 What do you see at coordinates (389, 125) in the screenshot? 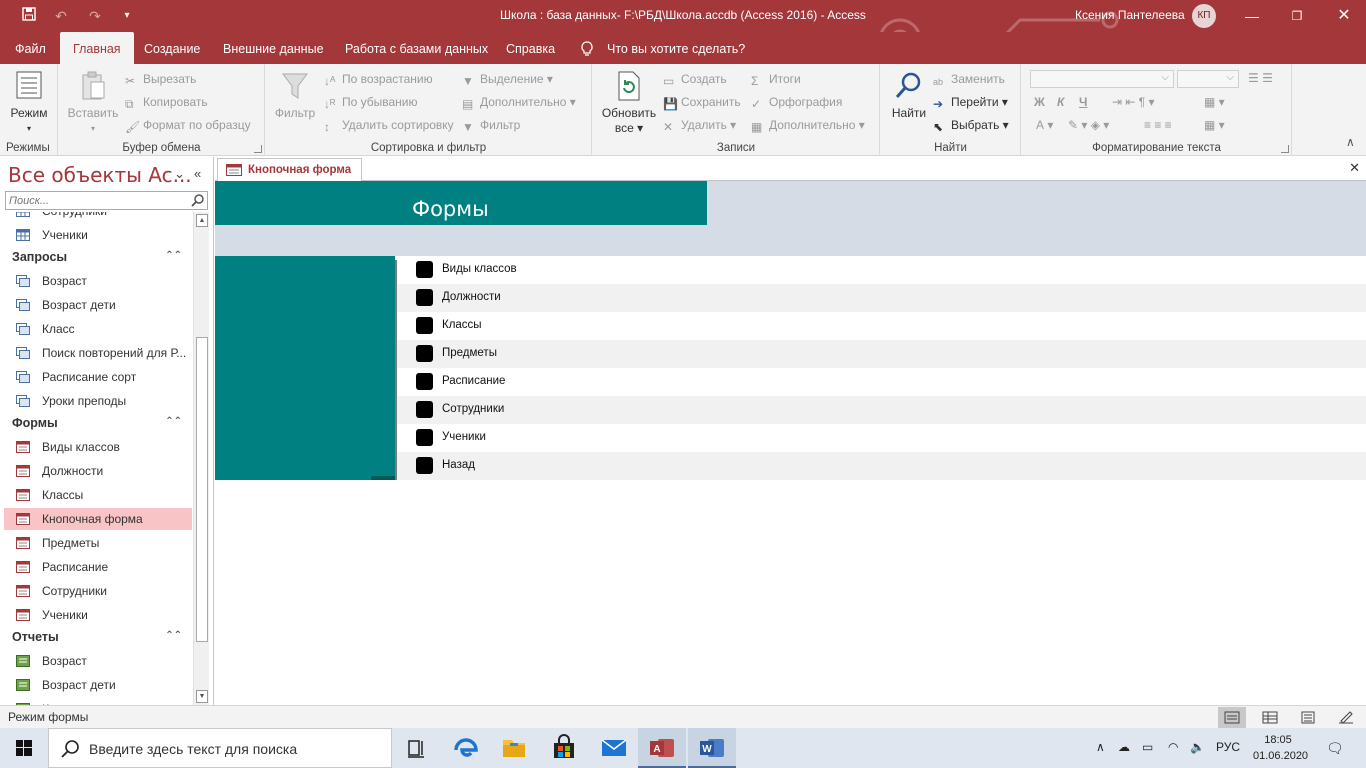
I see `remove-sort-button: ↕ Удалить сортировку` at bounding box center [389, 125].